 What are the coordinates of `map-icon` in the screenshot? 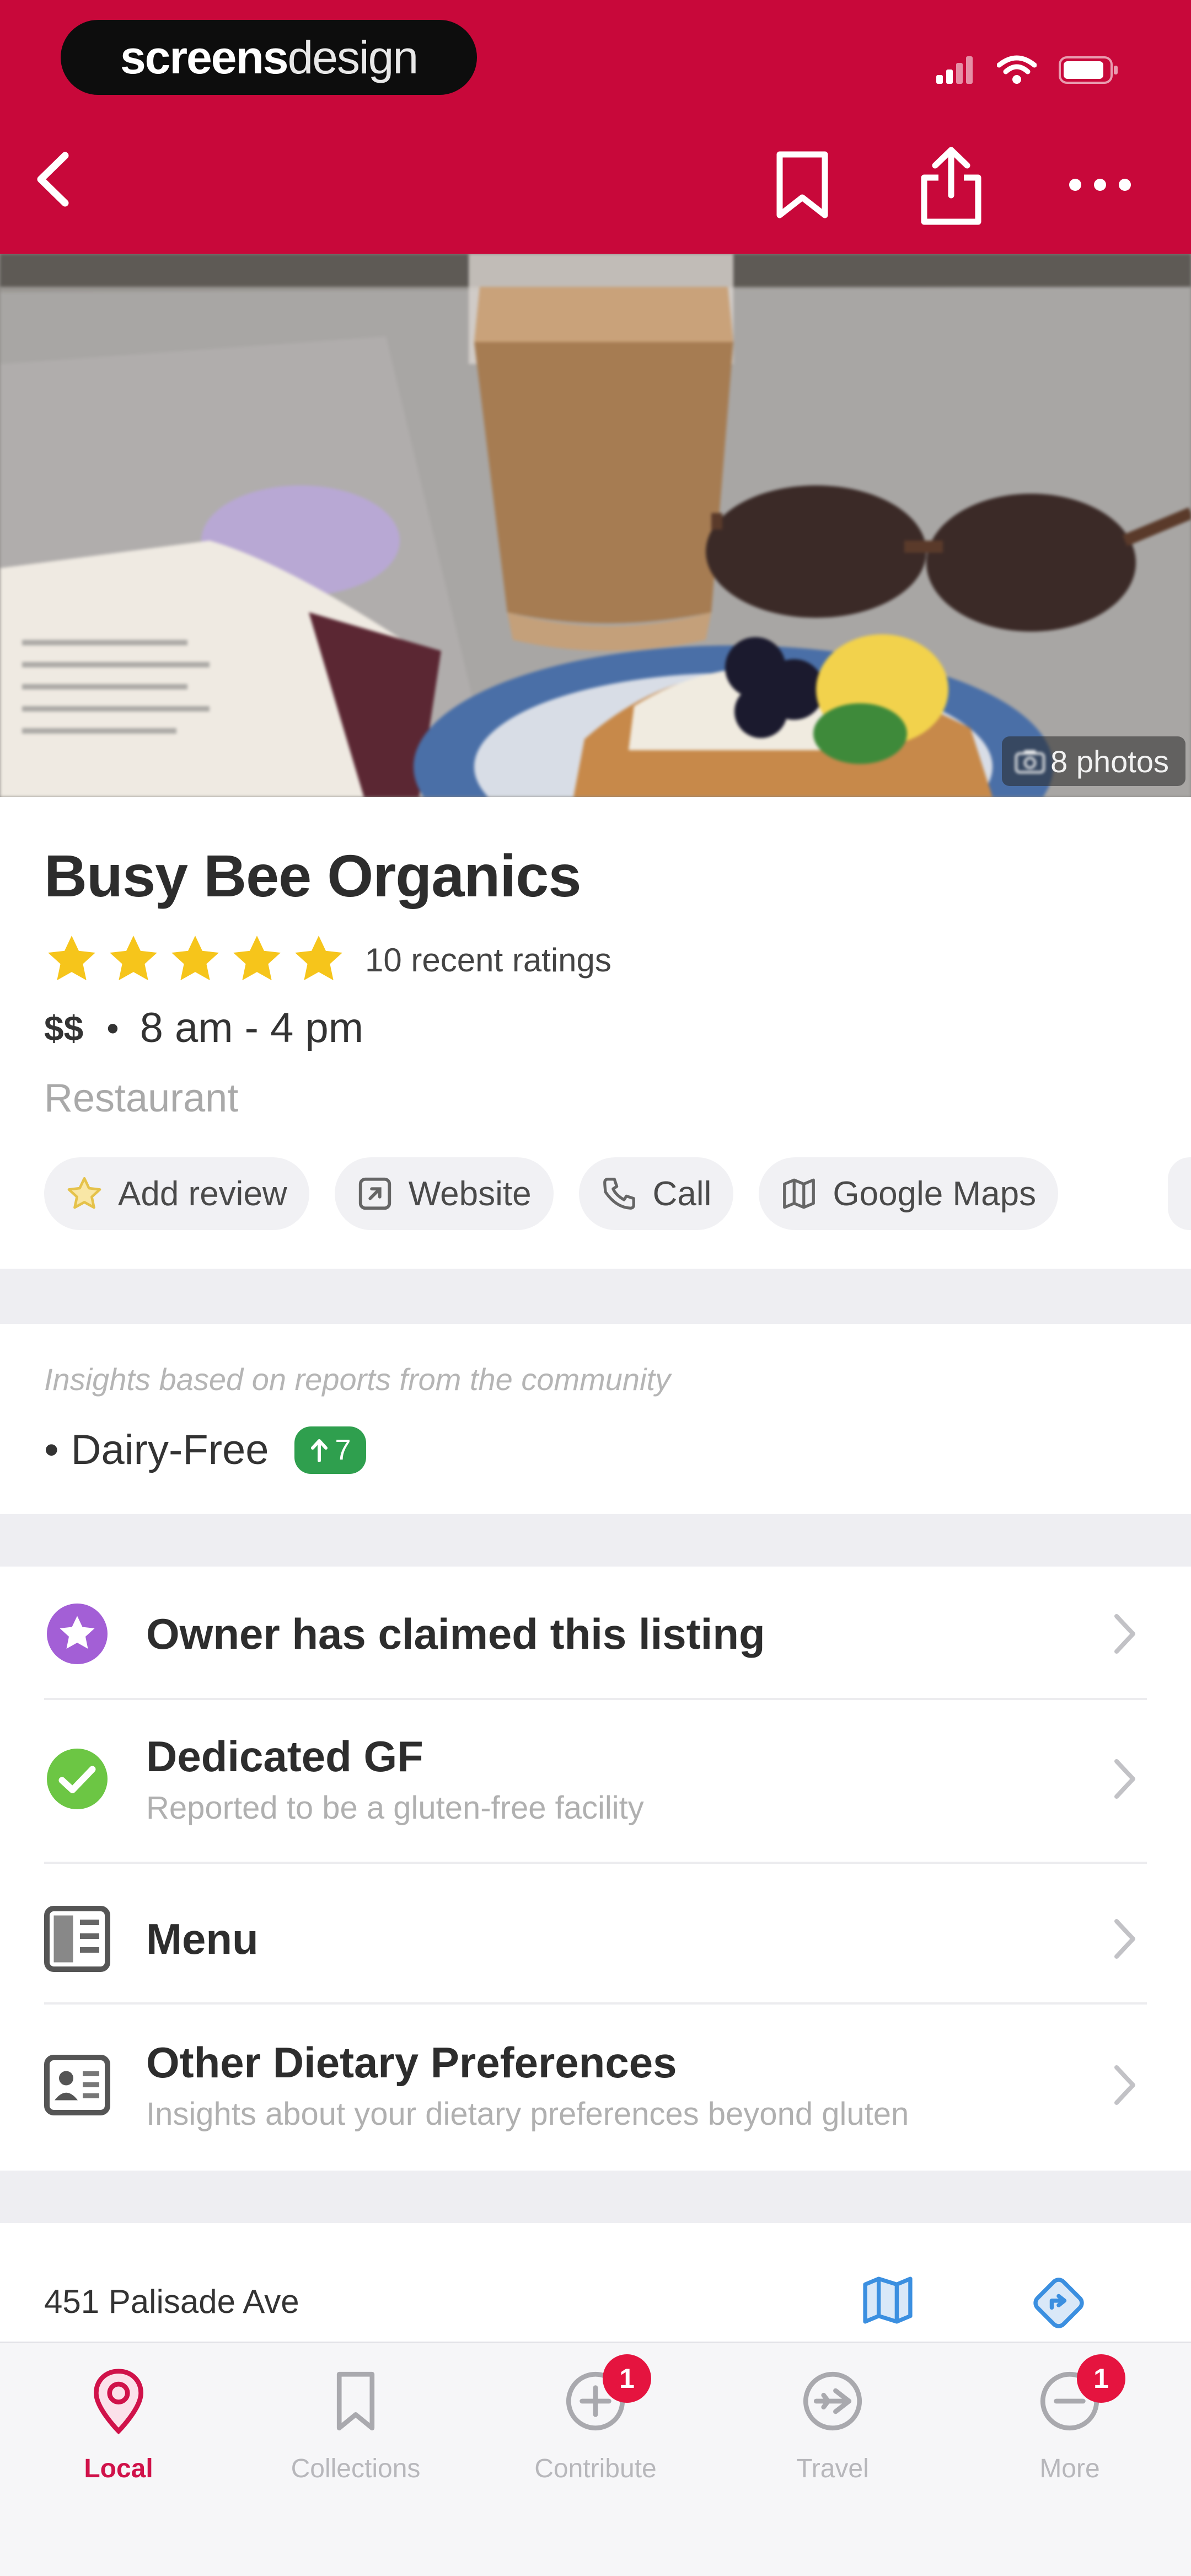 It's located at (799, 1193).